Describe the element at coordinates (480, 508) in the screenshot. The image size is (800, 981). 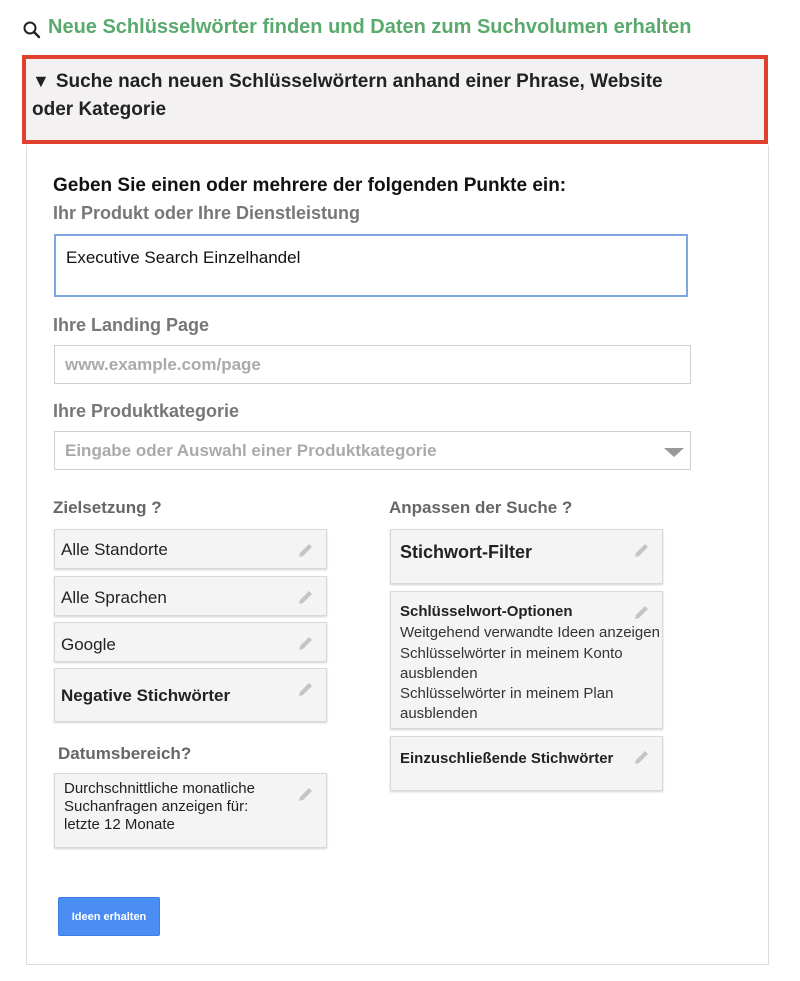
I see `customize-search-label: Anpassen der Suche ?` at that location.